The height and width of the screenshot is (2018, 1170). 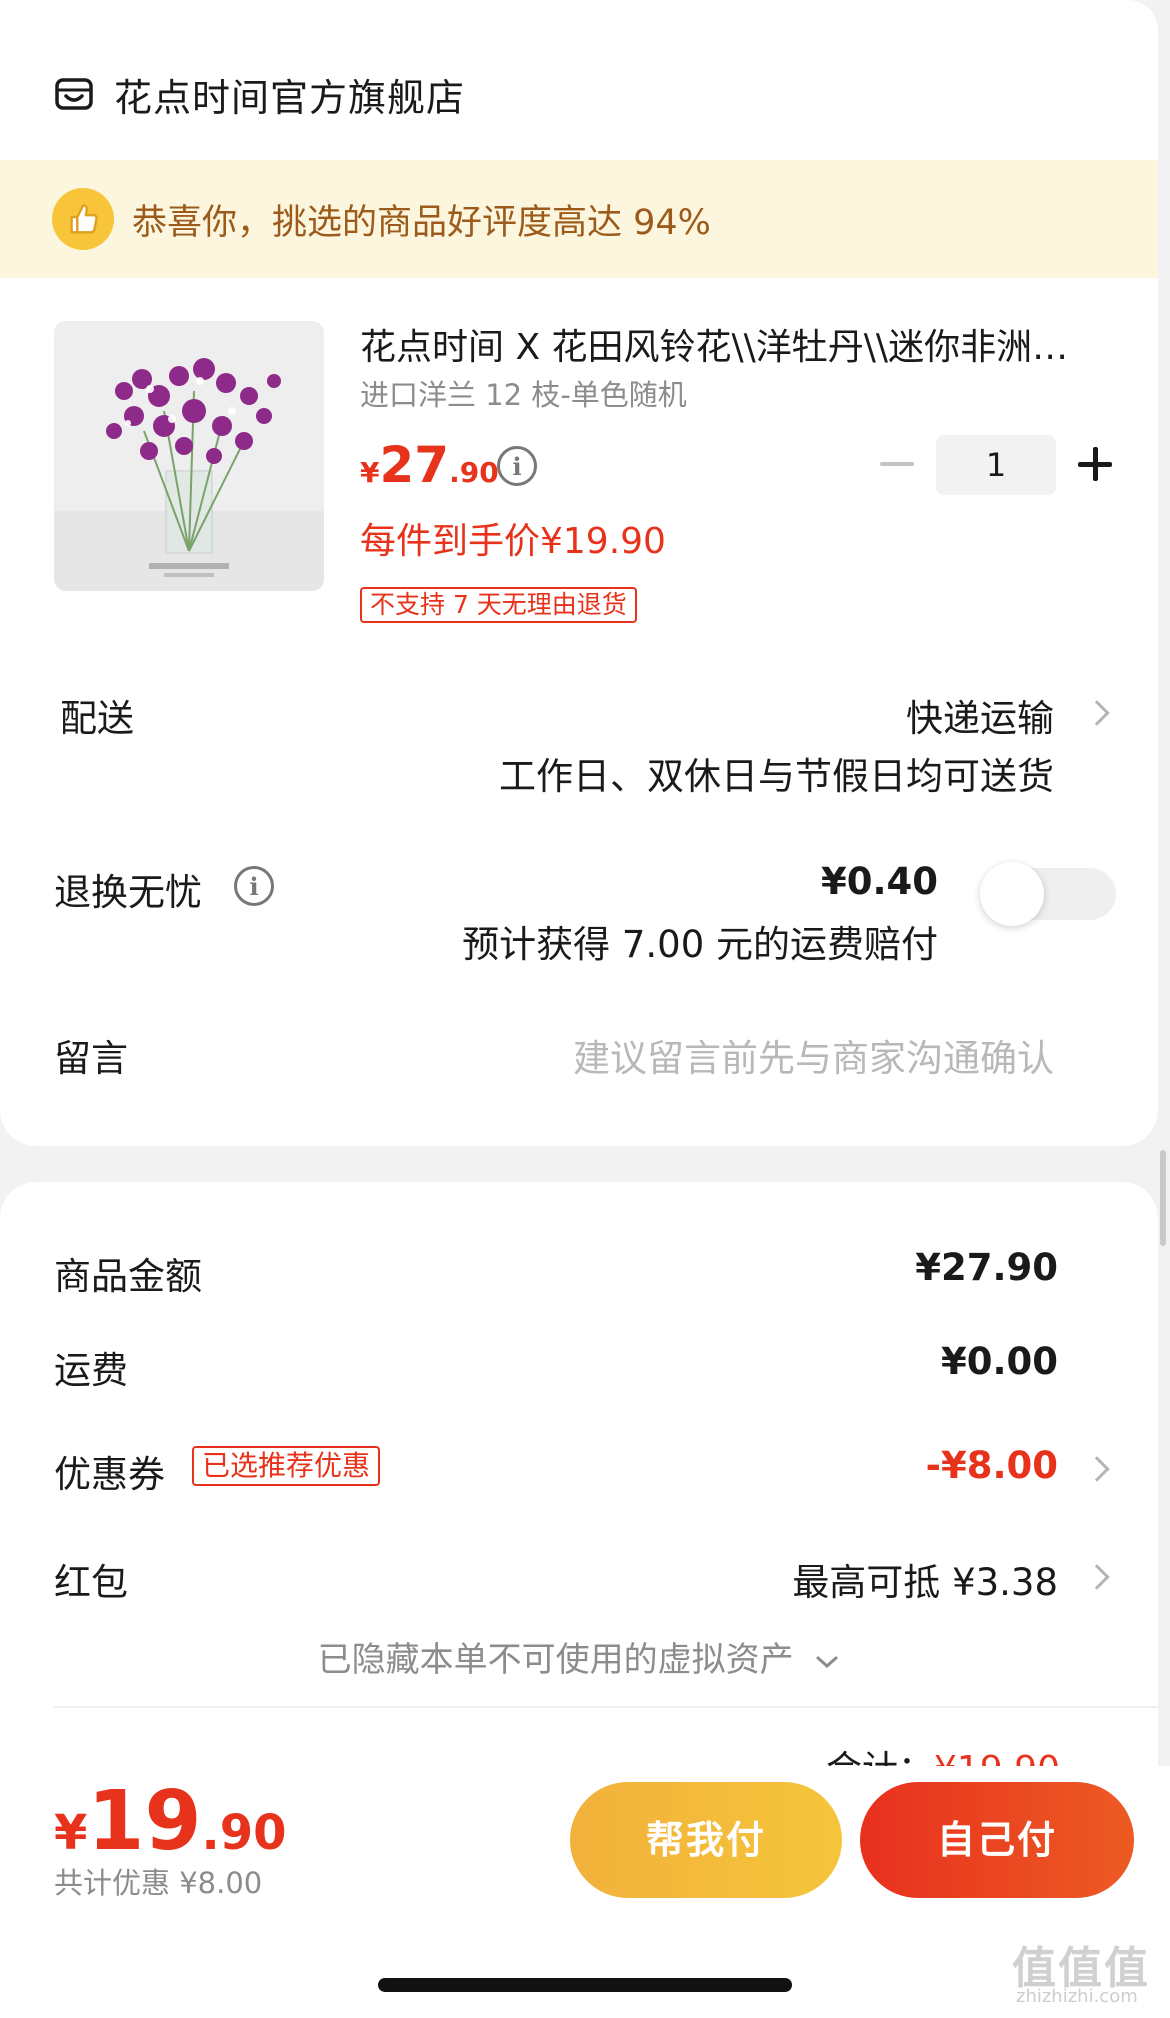 I want to click on hidden-assets-toggle: 已隐藏本单不可使用的虚拟资产, so click(x=579, y=1656).